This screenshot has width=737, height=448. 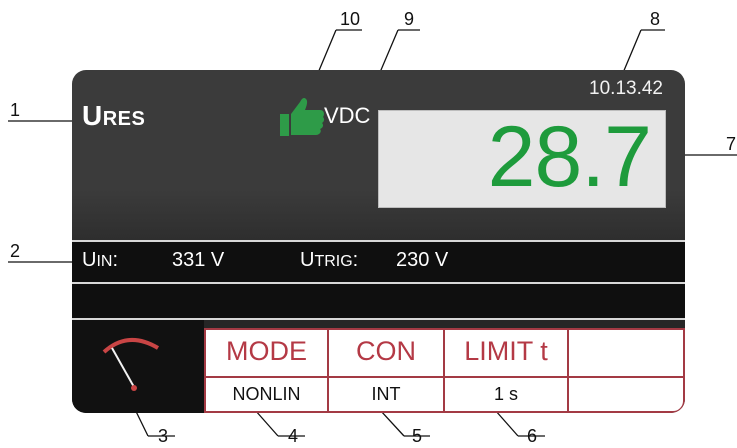 I want to click on callout-9: 9, so click(x=409, y=19).